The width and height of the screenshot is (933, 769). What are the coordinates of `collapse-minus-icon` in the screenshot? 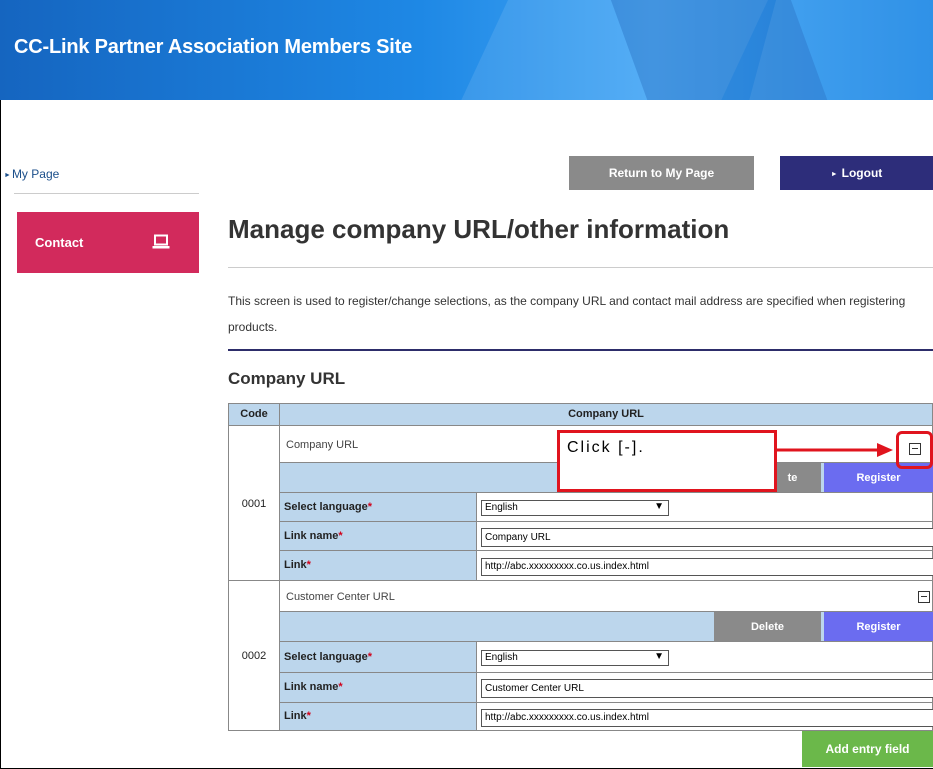 It's located at (924, 597).